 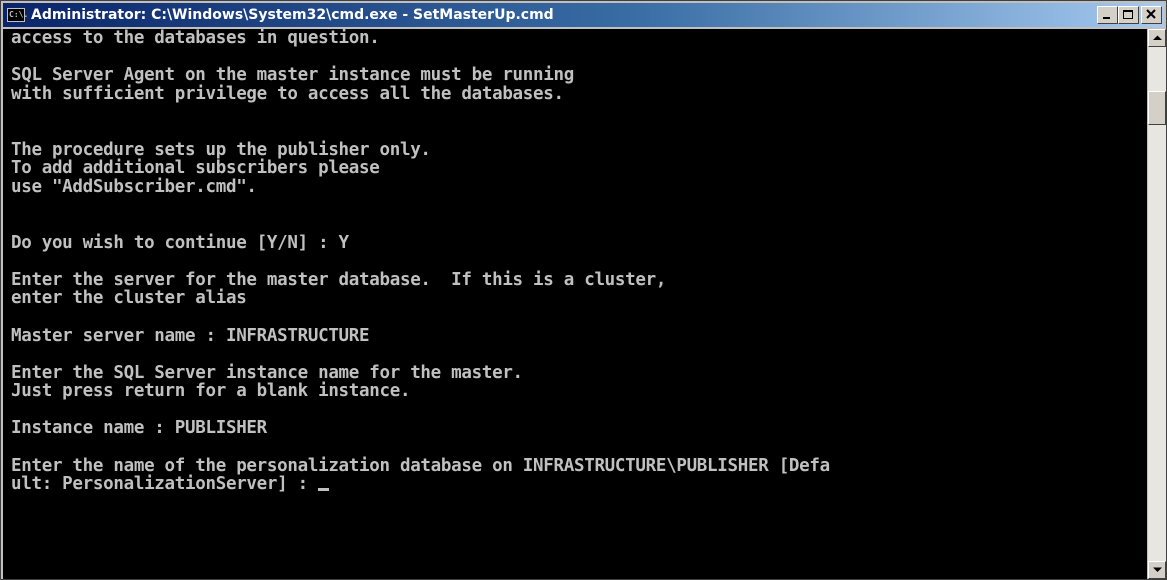 What do you see at coordinates (190, 335) in the screenshot?
I see `console-line: Master server name : INFRASTRUCTURE` at bounding box center [190, 335].